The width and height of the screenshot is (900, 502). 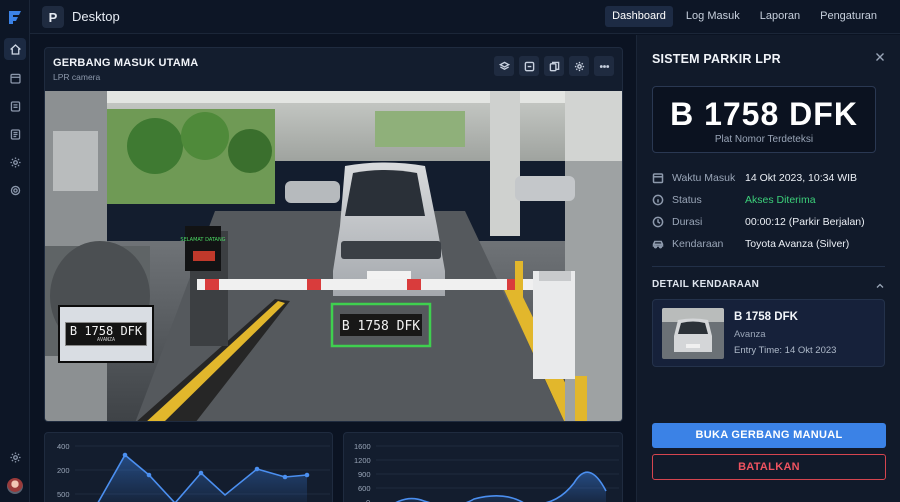 I want to click on info-entry-time: Waktu Masuk 14 Okt 2023, 10:34 WIB, so click(x=769, y=179).